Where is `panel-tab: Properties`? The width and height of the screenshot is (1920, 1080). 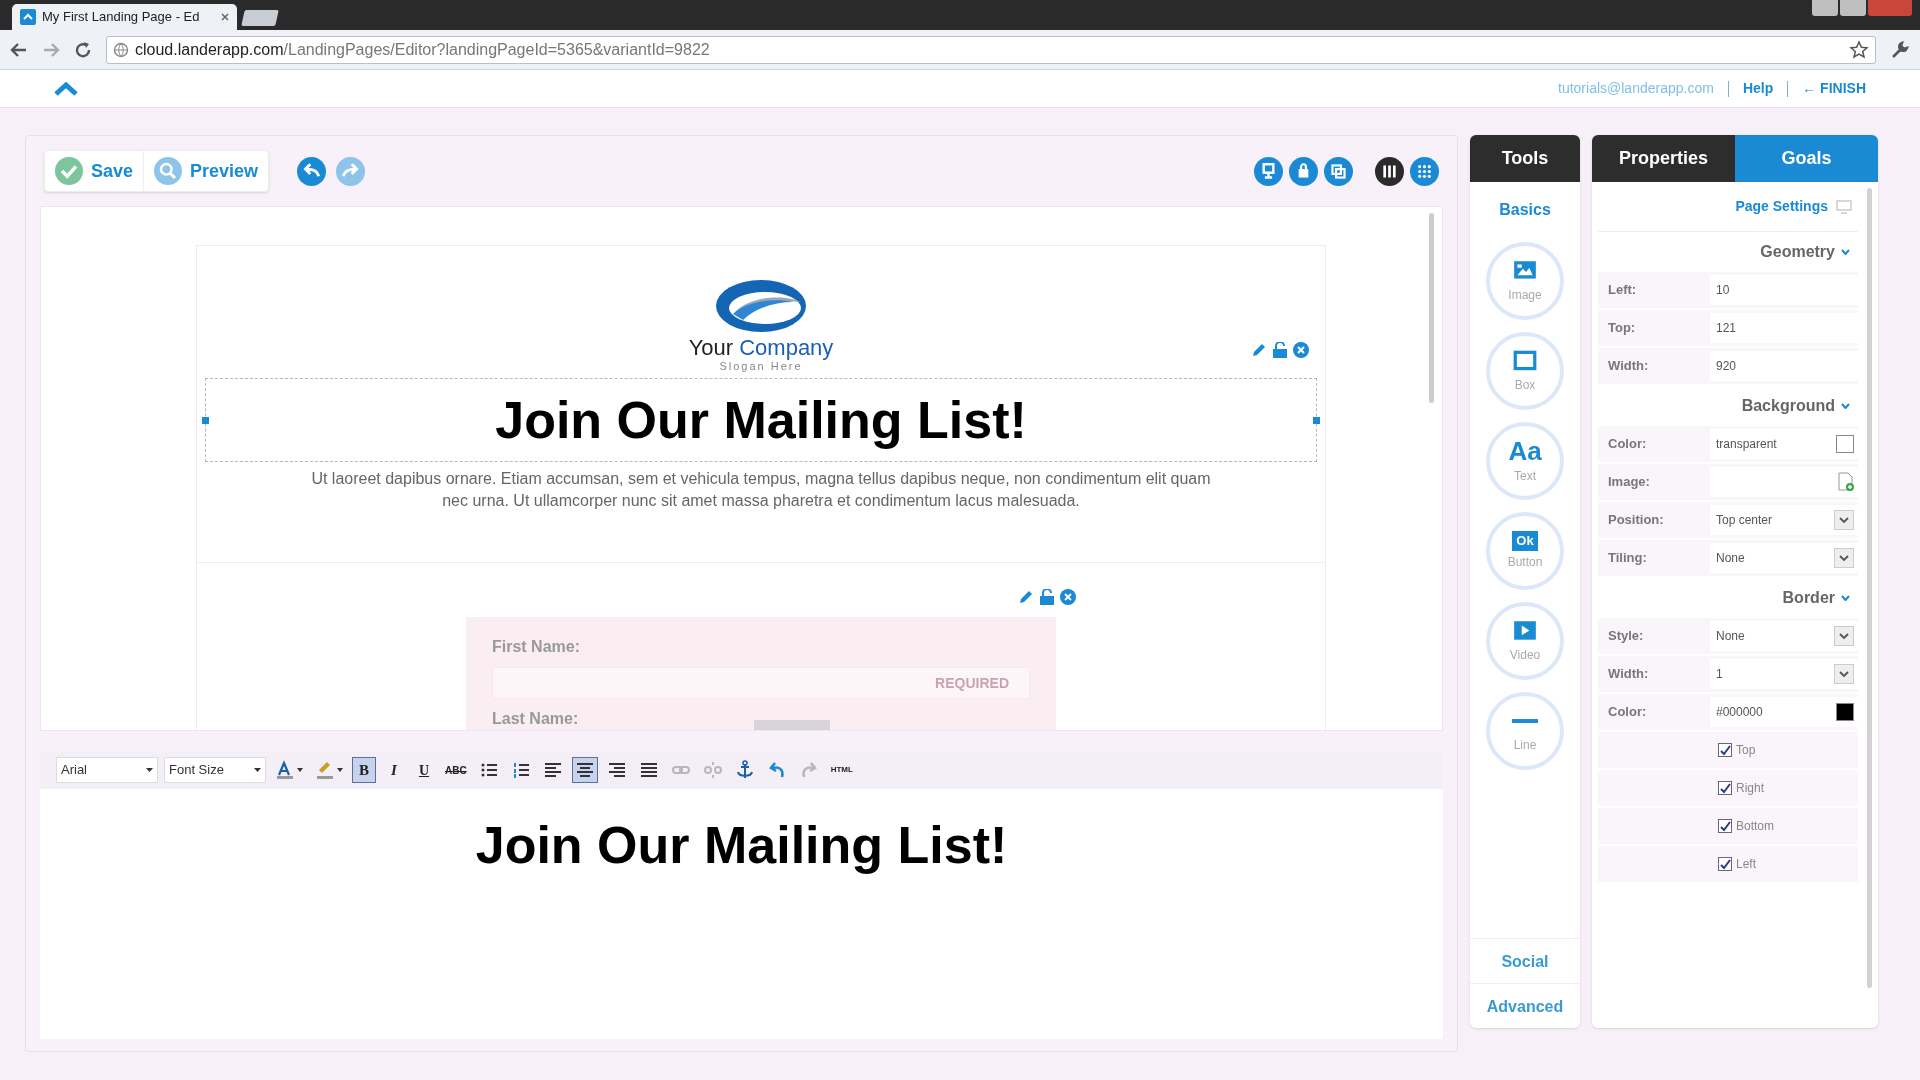 panel-tab: Properties is located at coordinates (1663, 158).